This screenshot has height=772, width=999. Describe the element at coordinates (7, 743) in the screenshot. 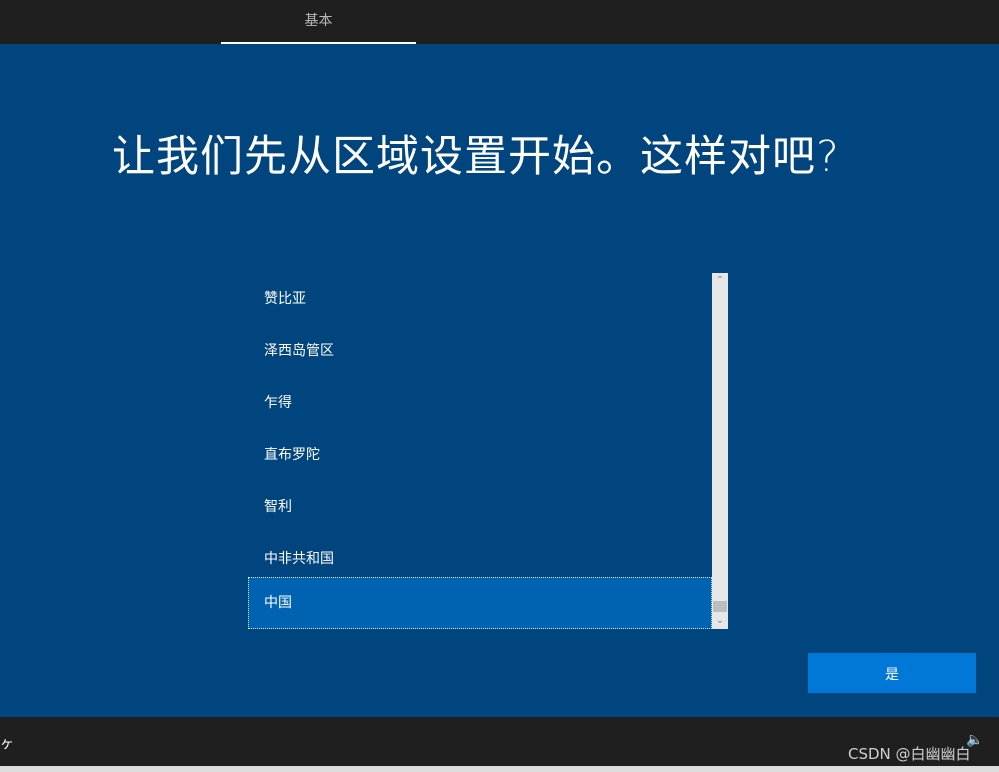

I see `ease-of-access-icon: ヶ` at that location.